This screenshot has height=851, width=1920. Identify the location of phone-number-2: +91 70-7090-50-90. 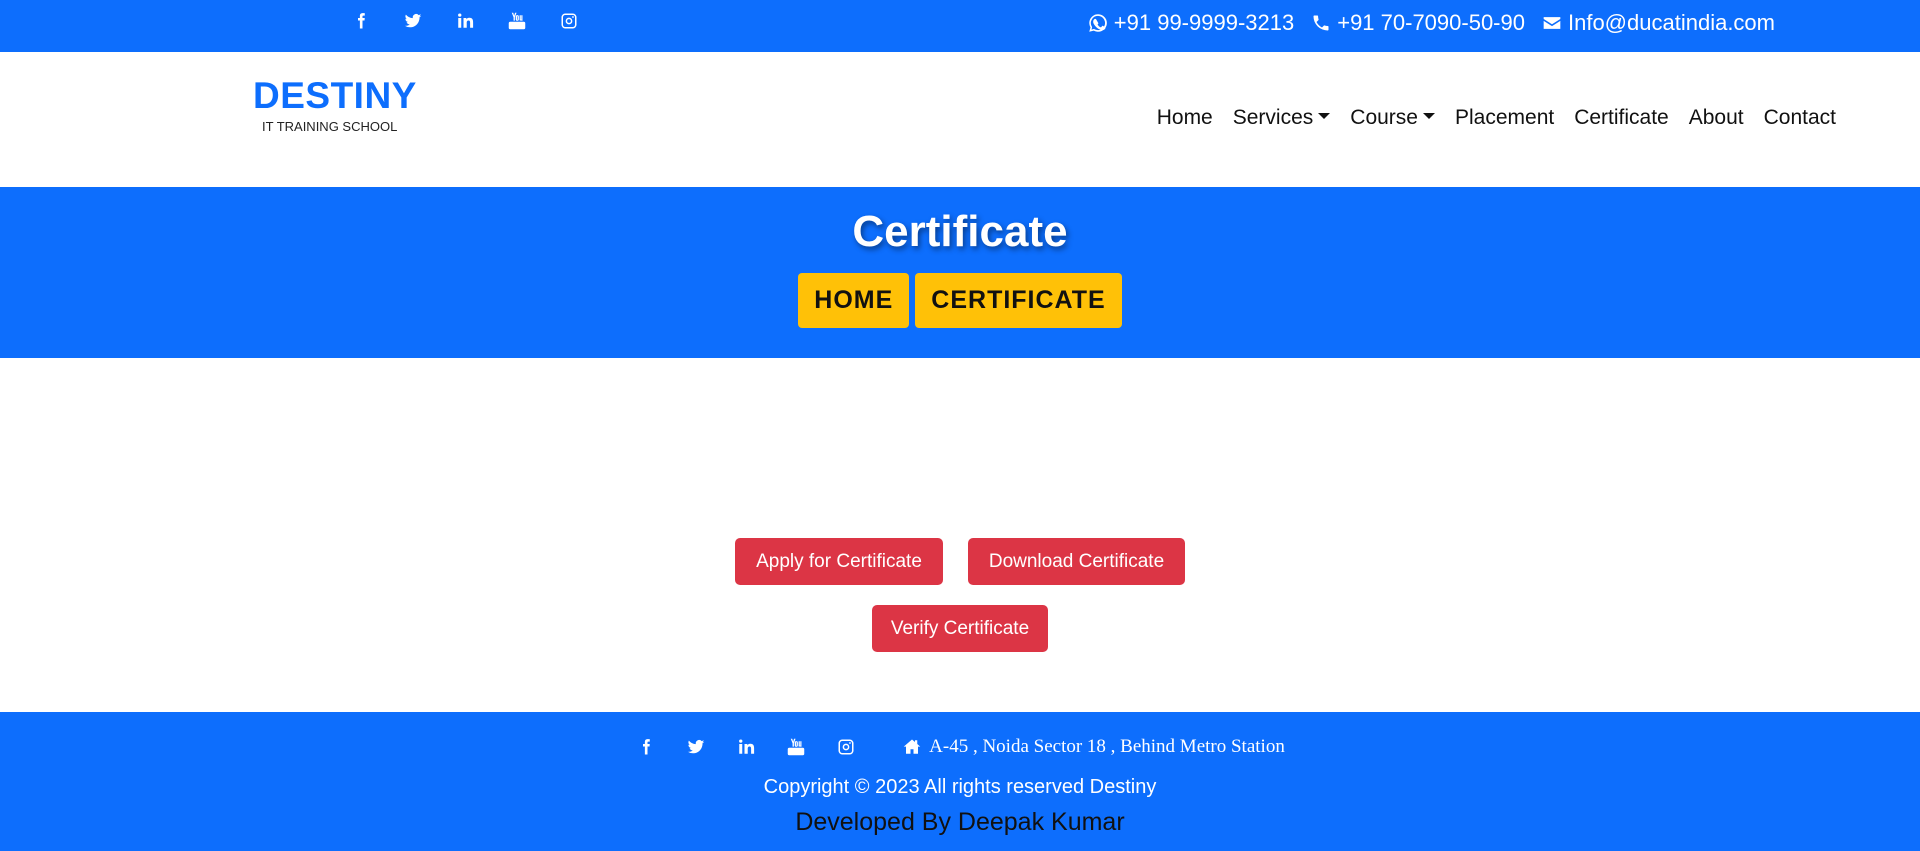
(1431, 22).